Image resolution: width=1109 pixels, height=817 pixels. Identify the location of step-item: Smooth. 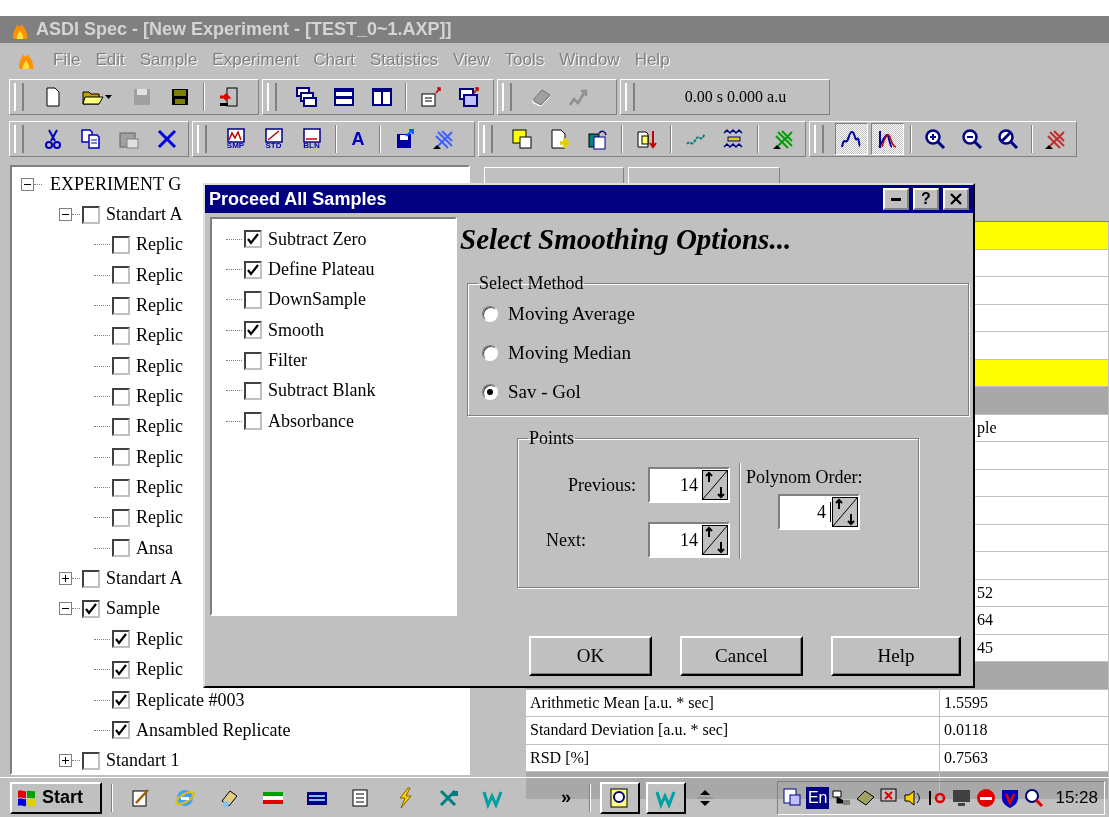
(296, 330).